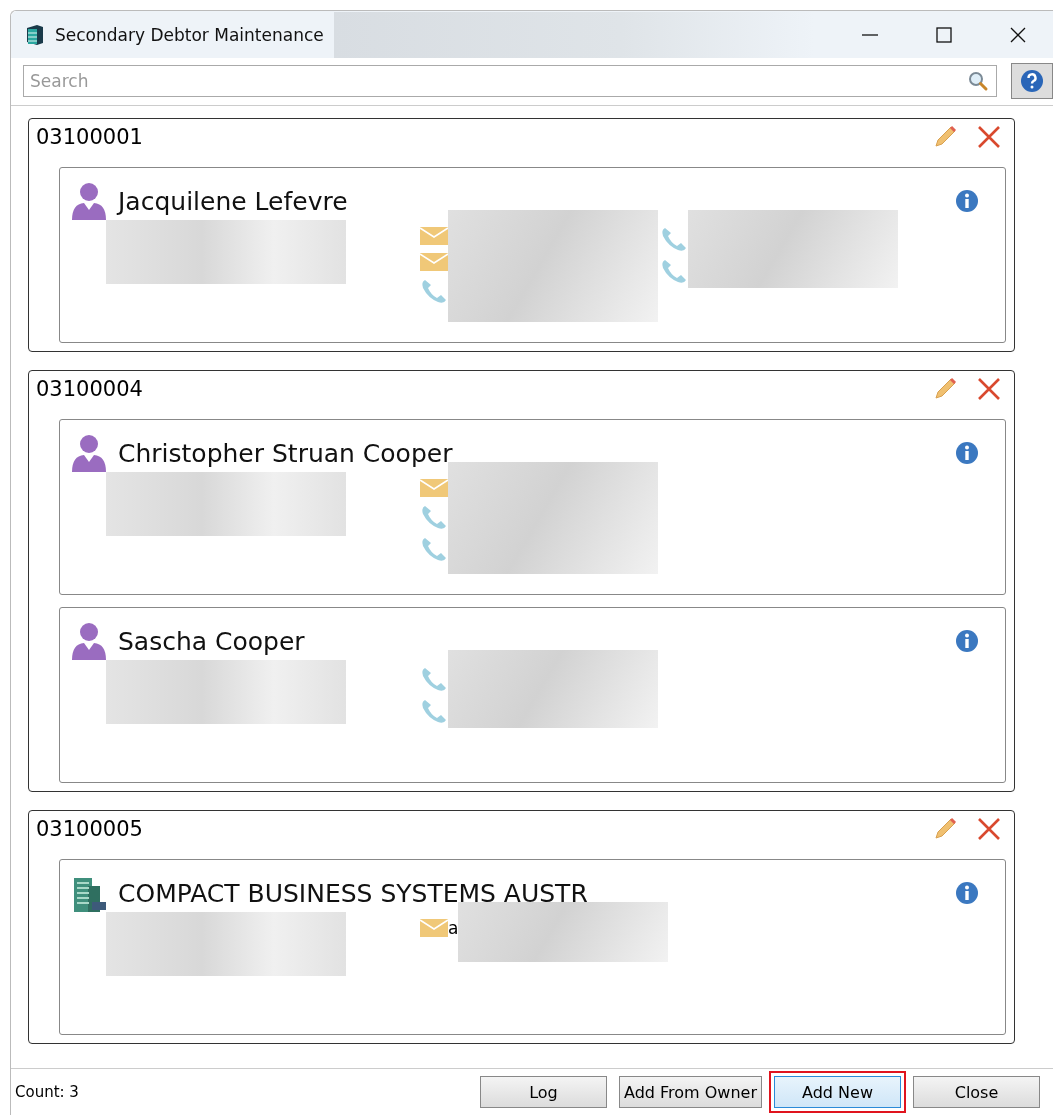 This screenshot has height=1115, width=1053. I want to click on contact-name: Jacquilene Lefevre, so click(233, 201).